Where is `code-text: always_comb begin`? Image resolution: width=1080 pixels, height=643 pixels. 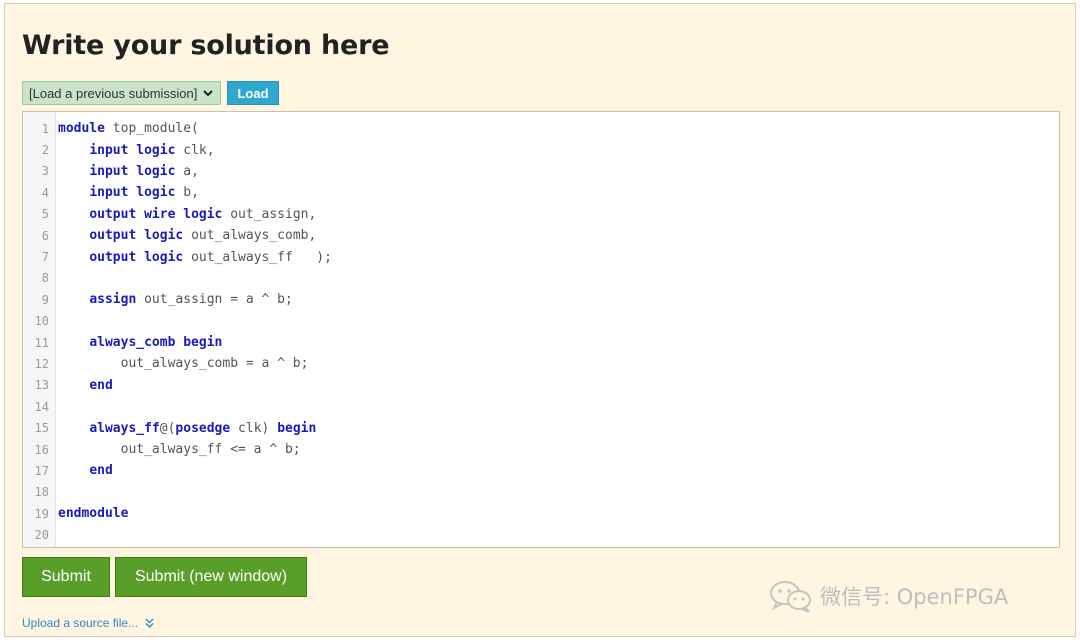 code-text: always_comb begin is located at coordinates (140, 342).